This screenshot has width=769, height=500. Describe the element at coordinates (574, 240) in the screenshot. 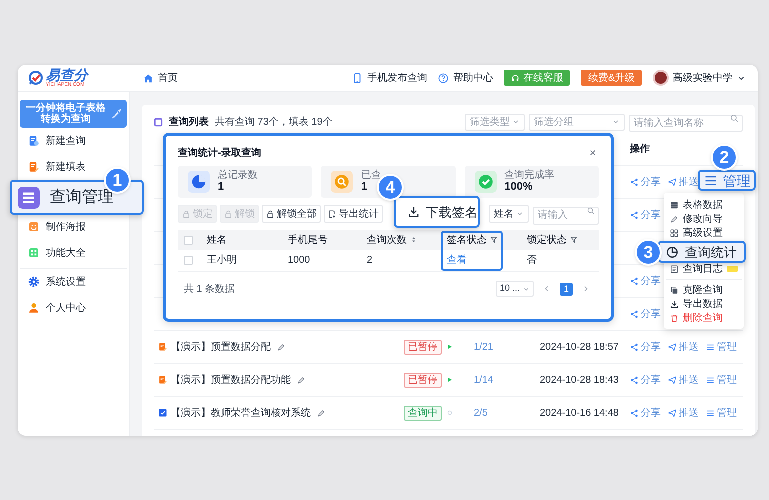

I see `filter-icon` at that location.